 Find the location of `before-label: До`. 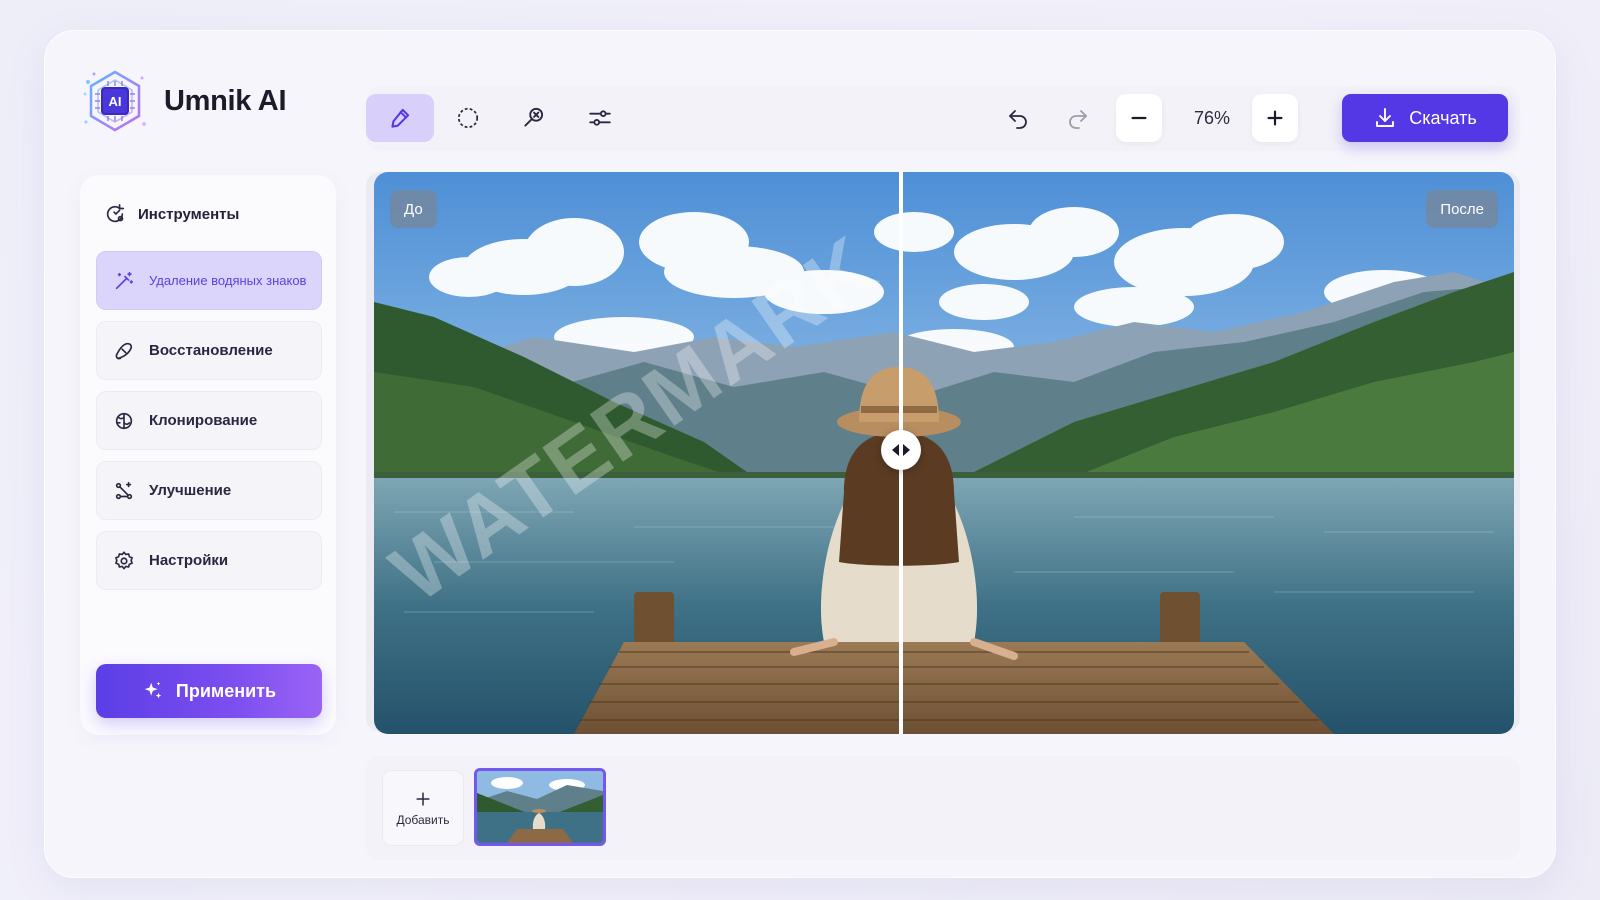

before-label: До is located at coordinates (413, 209).